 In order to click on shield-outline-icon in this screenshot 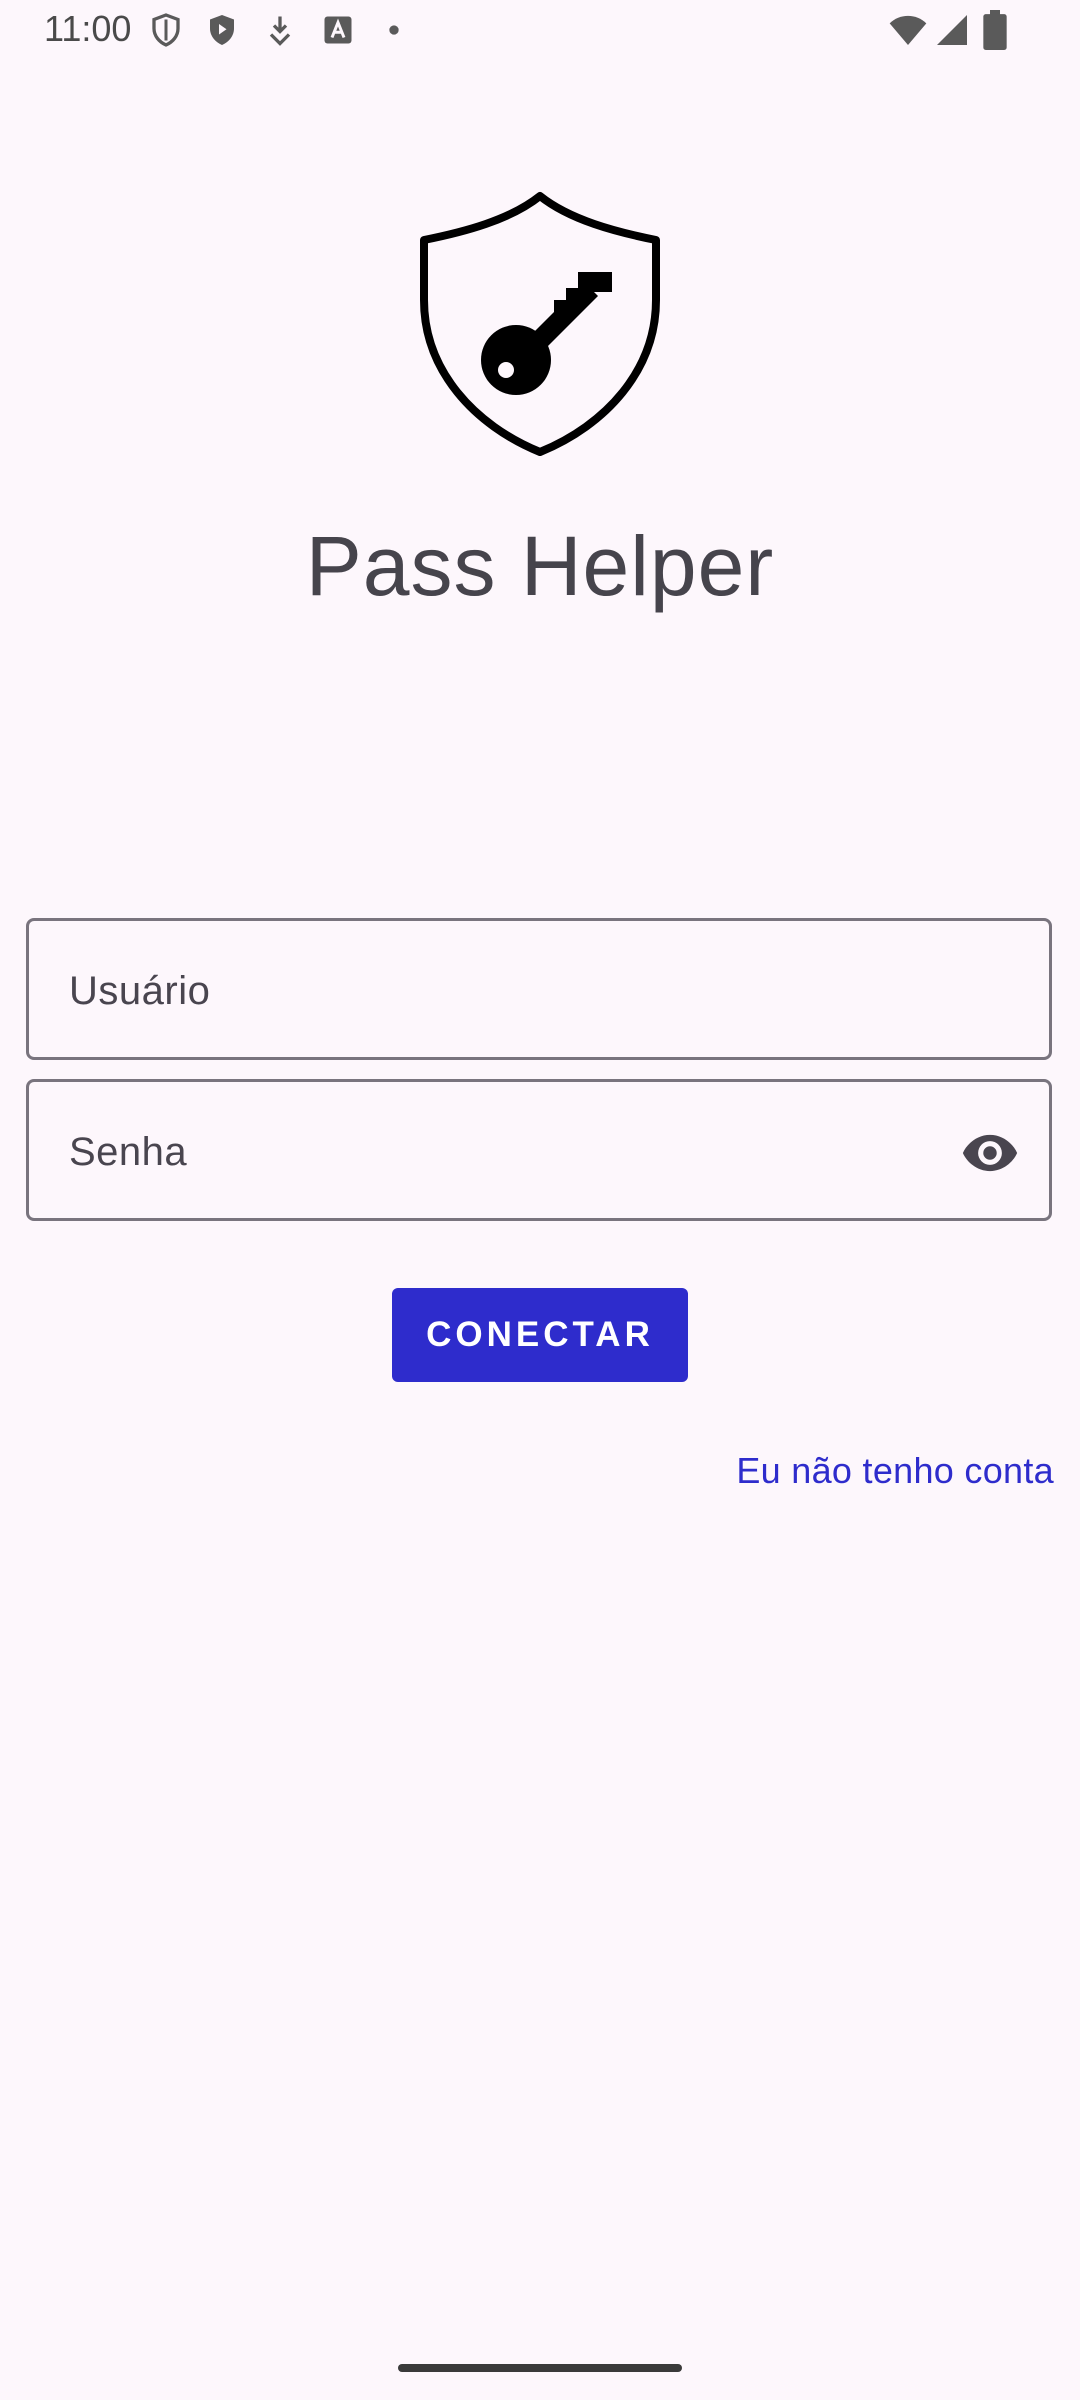, I will do `click(166, 30)`.